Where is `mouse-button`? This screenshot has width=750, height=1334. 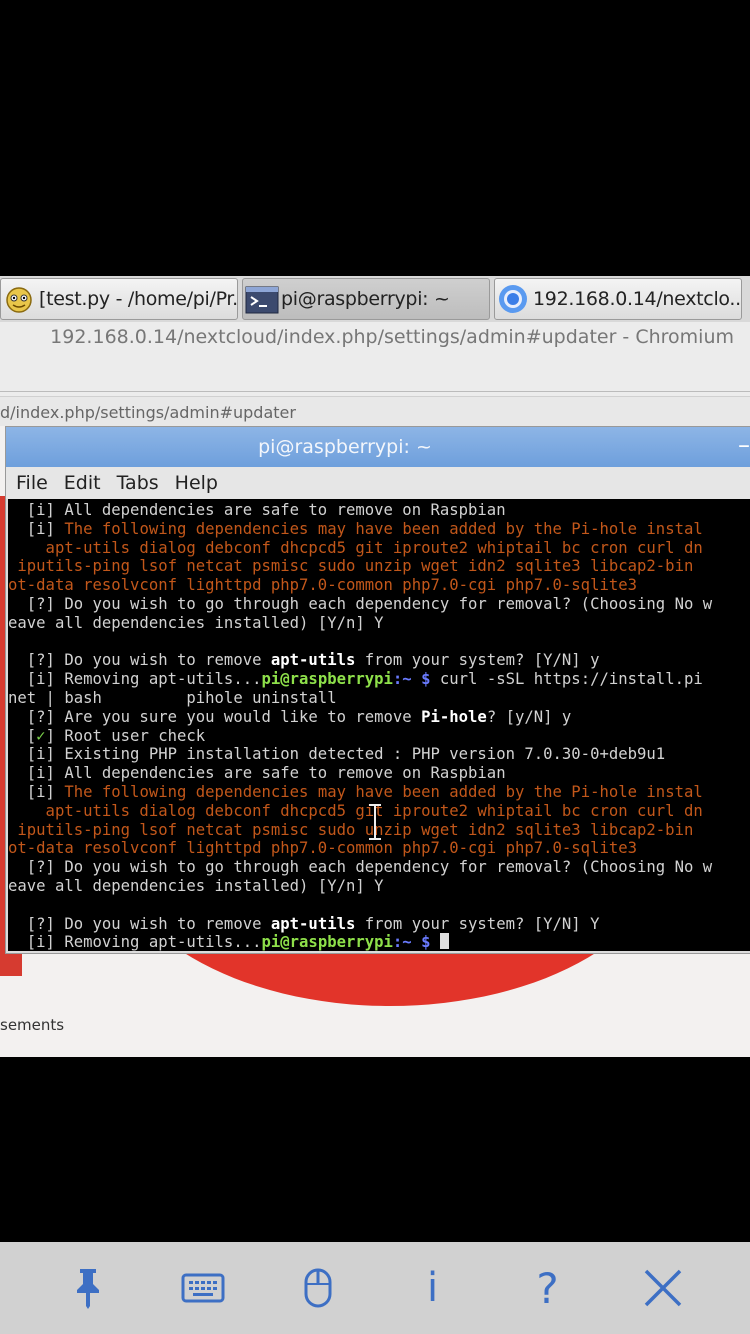
mouse-button is located at coordinates (318, 1288).